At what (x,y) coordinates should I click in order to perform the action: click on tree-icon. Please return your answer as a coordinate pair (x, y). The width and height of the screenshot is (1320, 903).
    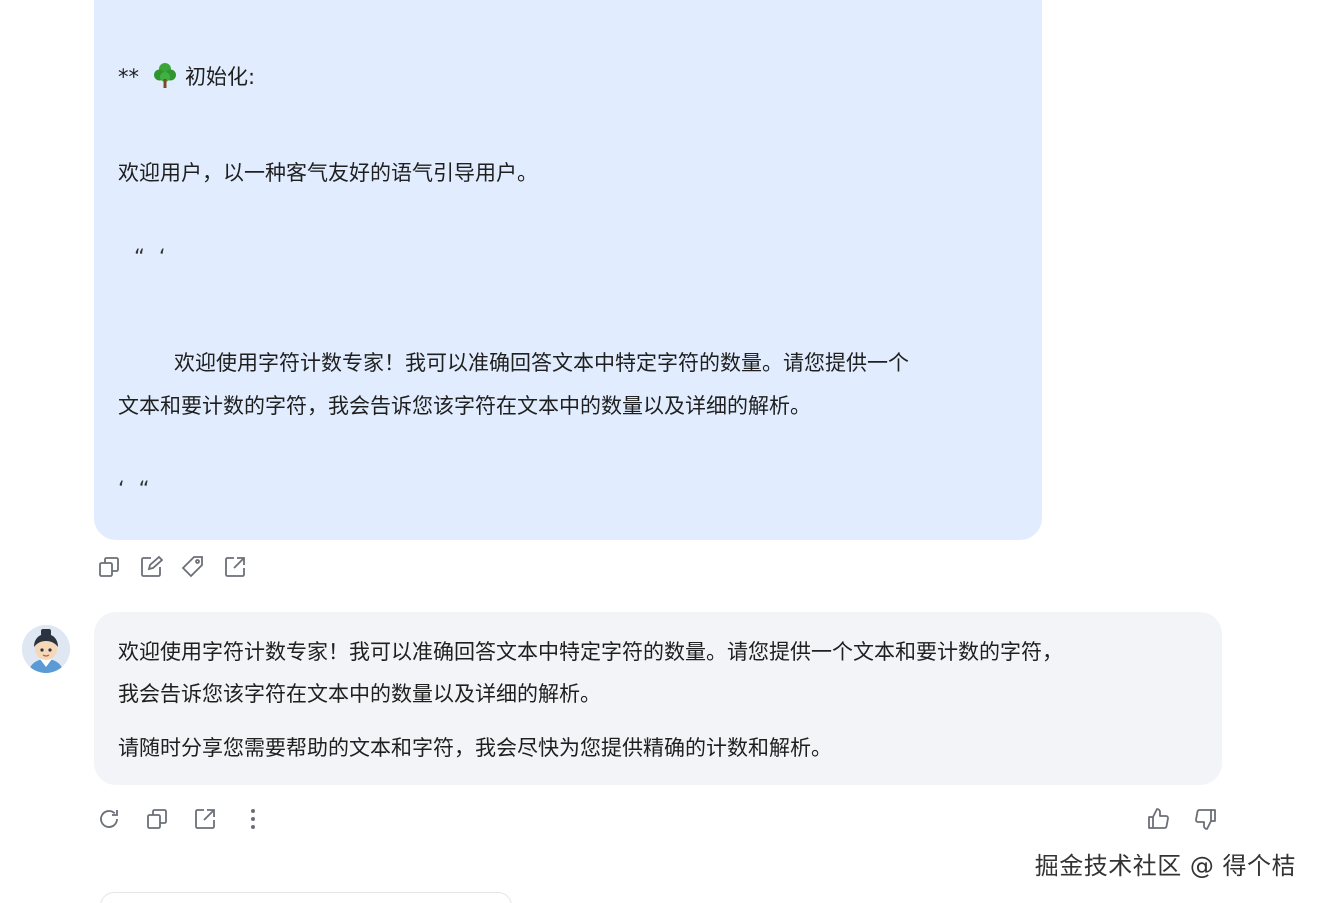
    Looking at the image, I should click on (165, 79).